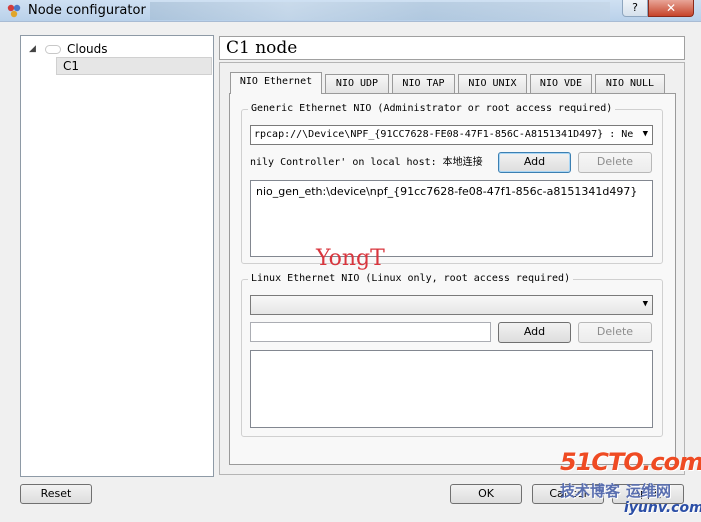 This screenshot has width=701, height=522. What do you see at coordinates (534, 332) in the screenshot?
I see `linux-add-button: Add` at bounding box center [534, 332].